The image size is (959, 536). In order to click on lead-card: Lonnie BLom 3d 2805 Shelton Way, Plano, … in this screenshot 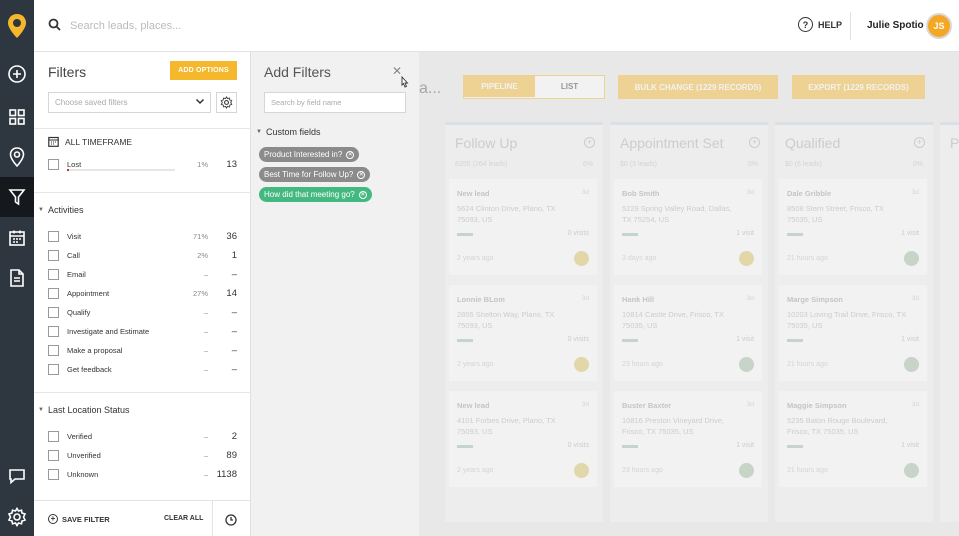, I will do `click(523, 333)`.